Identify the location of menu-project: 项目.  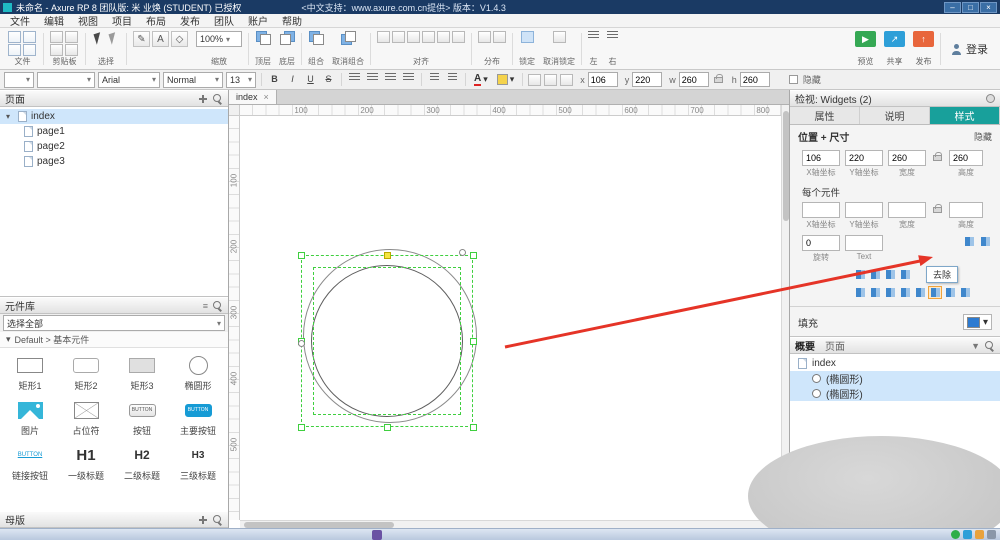
(122, 20).